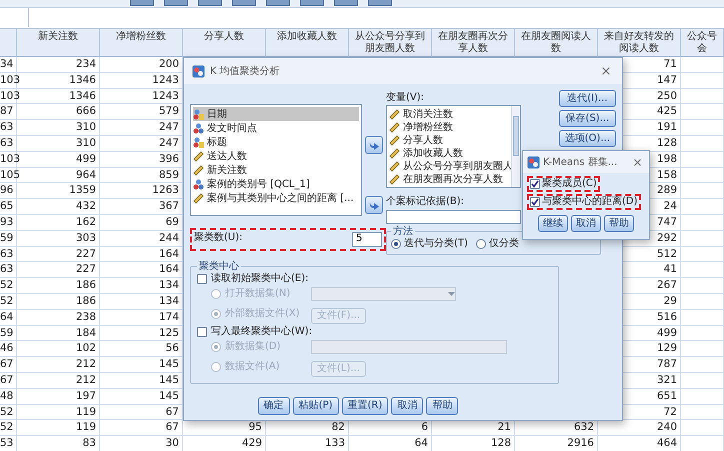  Describe the element at coordinates (503, 244) in the screenshot. I see `radio-label: 仅分类` at that location.